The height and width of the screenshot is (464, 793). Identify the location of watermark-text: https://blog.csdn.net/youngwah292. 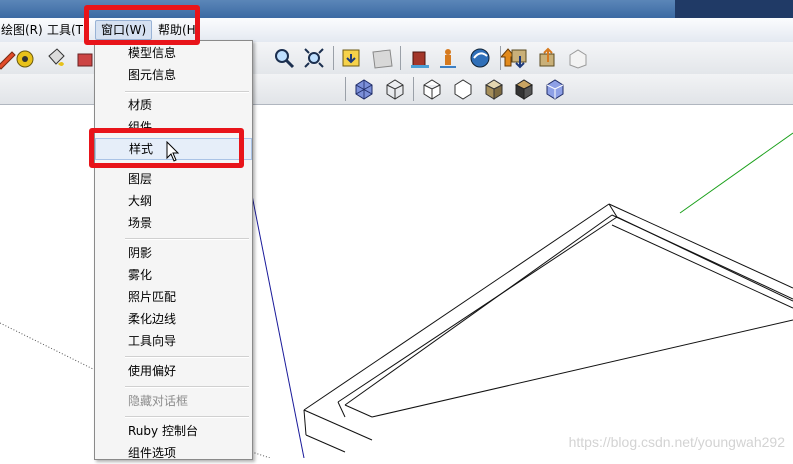
(676, 442).